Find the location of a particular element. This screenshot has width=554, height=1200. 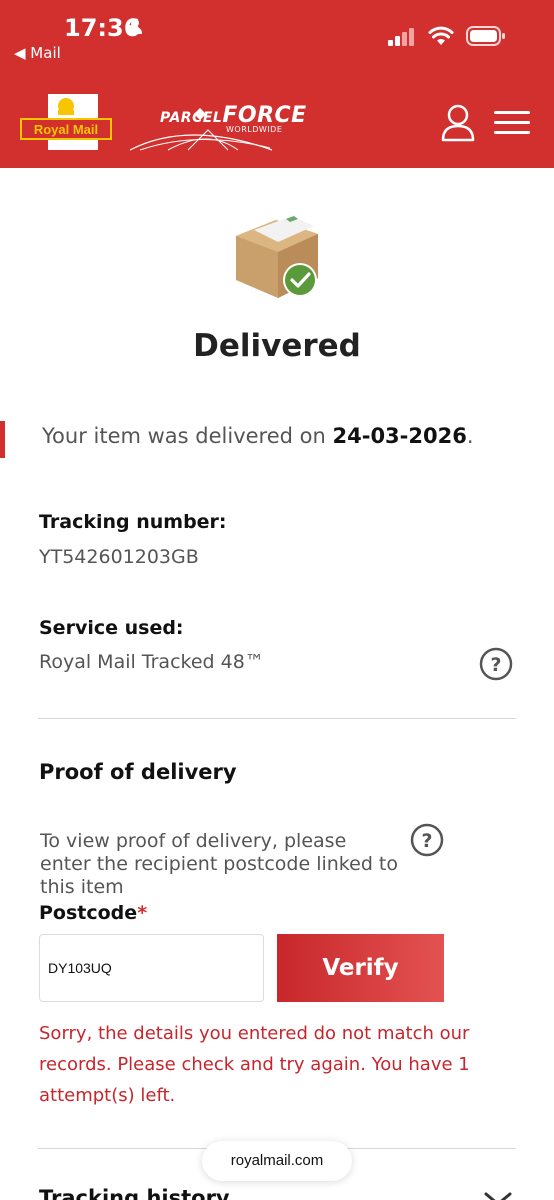

person-status-icon is located at coordinates (135, 26).